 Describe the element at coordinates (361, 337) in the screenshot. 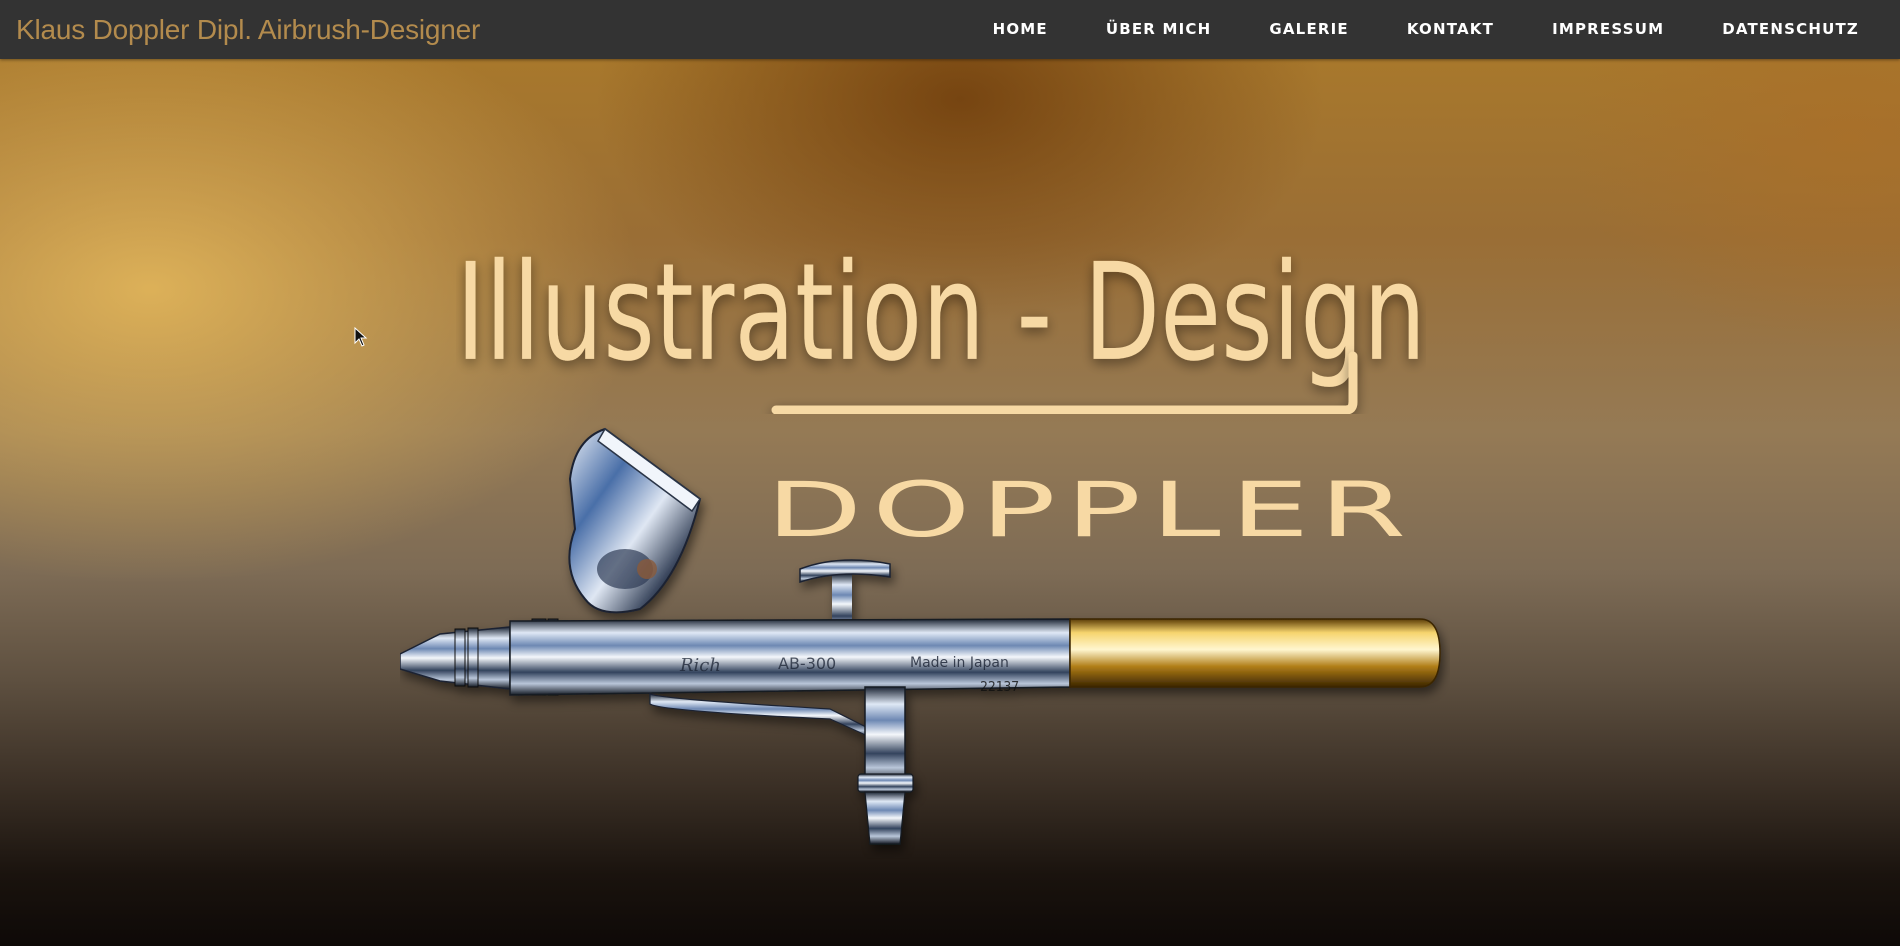

I see `mouse-pointer-icon` at that location.